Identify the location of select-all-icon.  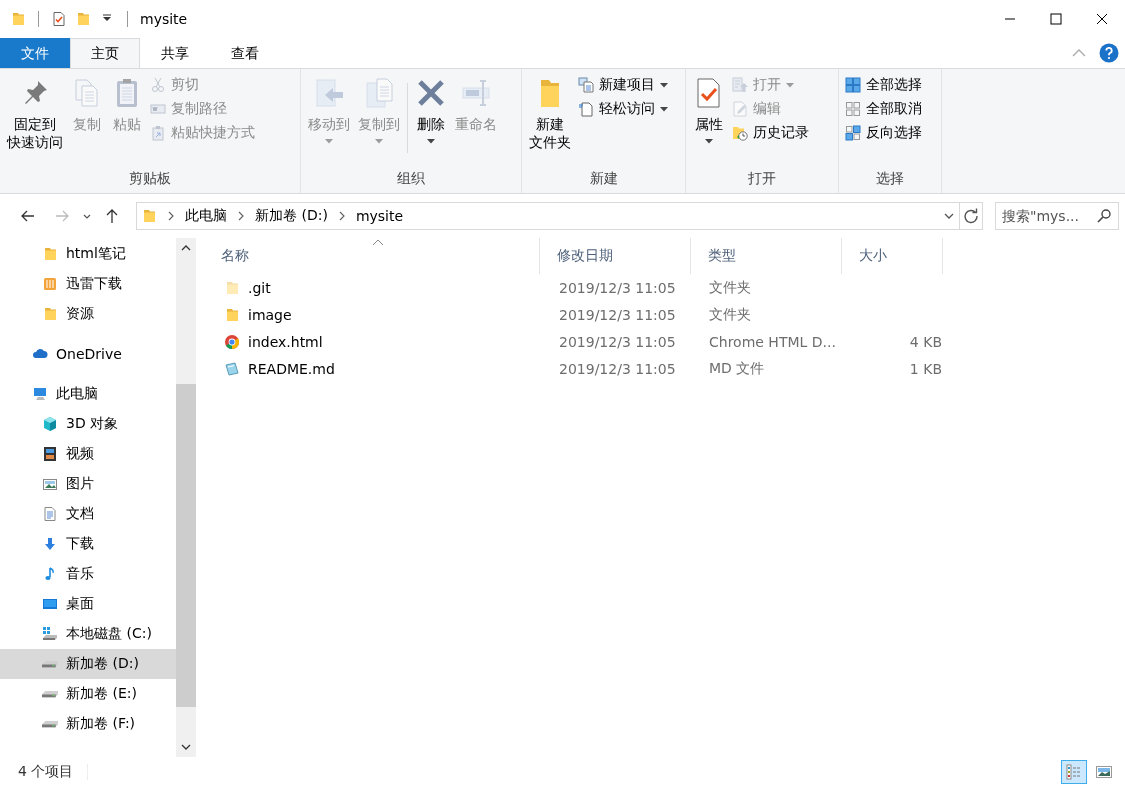
(853, 85).